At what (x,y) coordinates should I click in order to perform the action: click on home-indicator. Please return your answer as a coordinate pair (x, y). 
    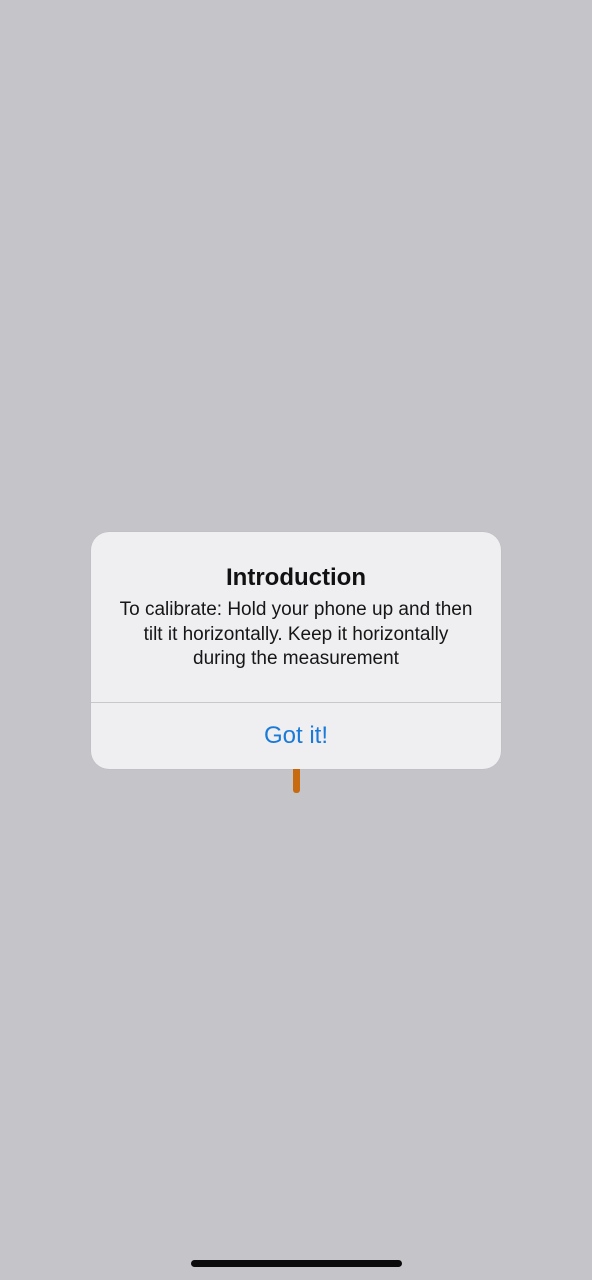
    Looking at the image, I should click on (296, 1263).